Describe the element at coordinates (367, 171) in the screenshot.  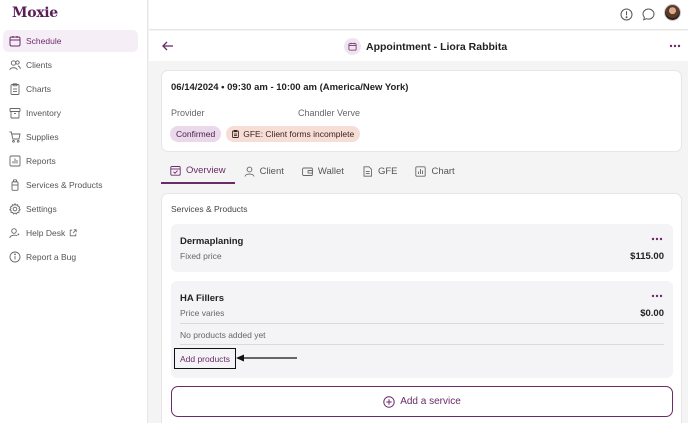
I see `document-icon` at that location.